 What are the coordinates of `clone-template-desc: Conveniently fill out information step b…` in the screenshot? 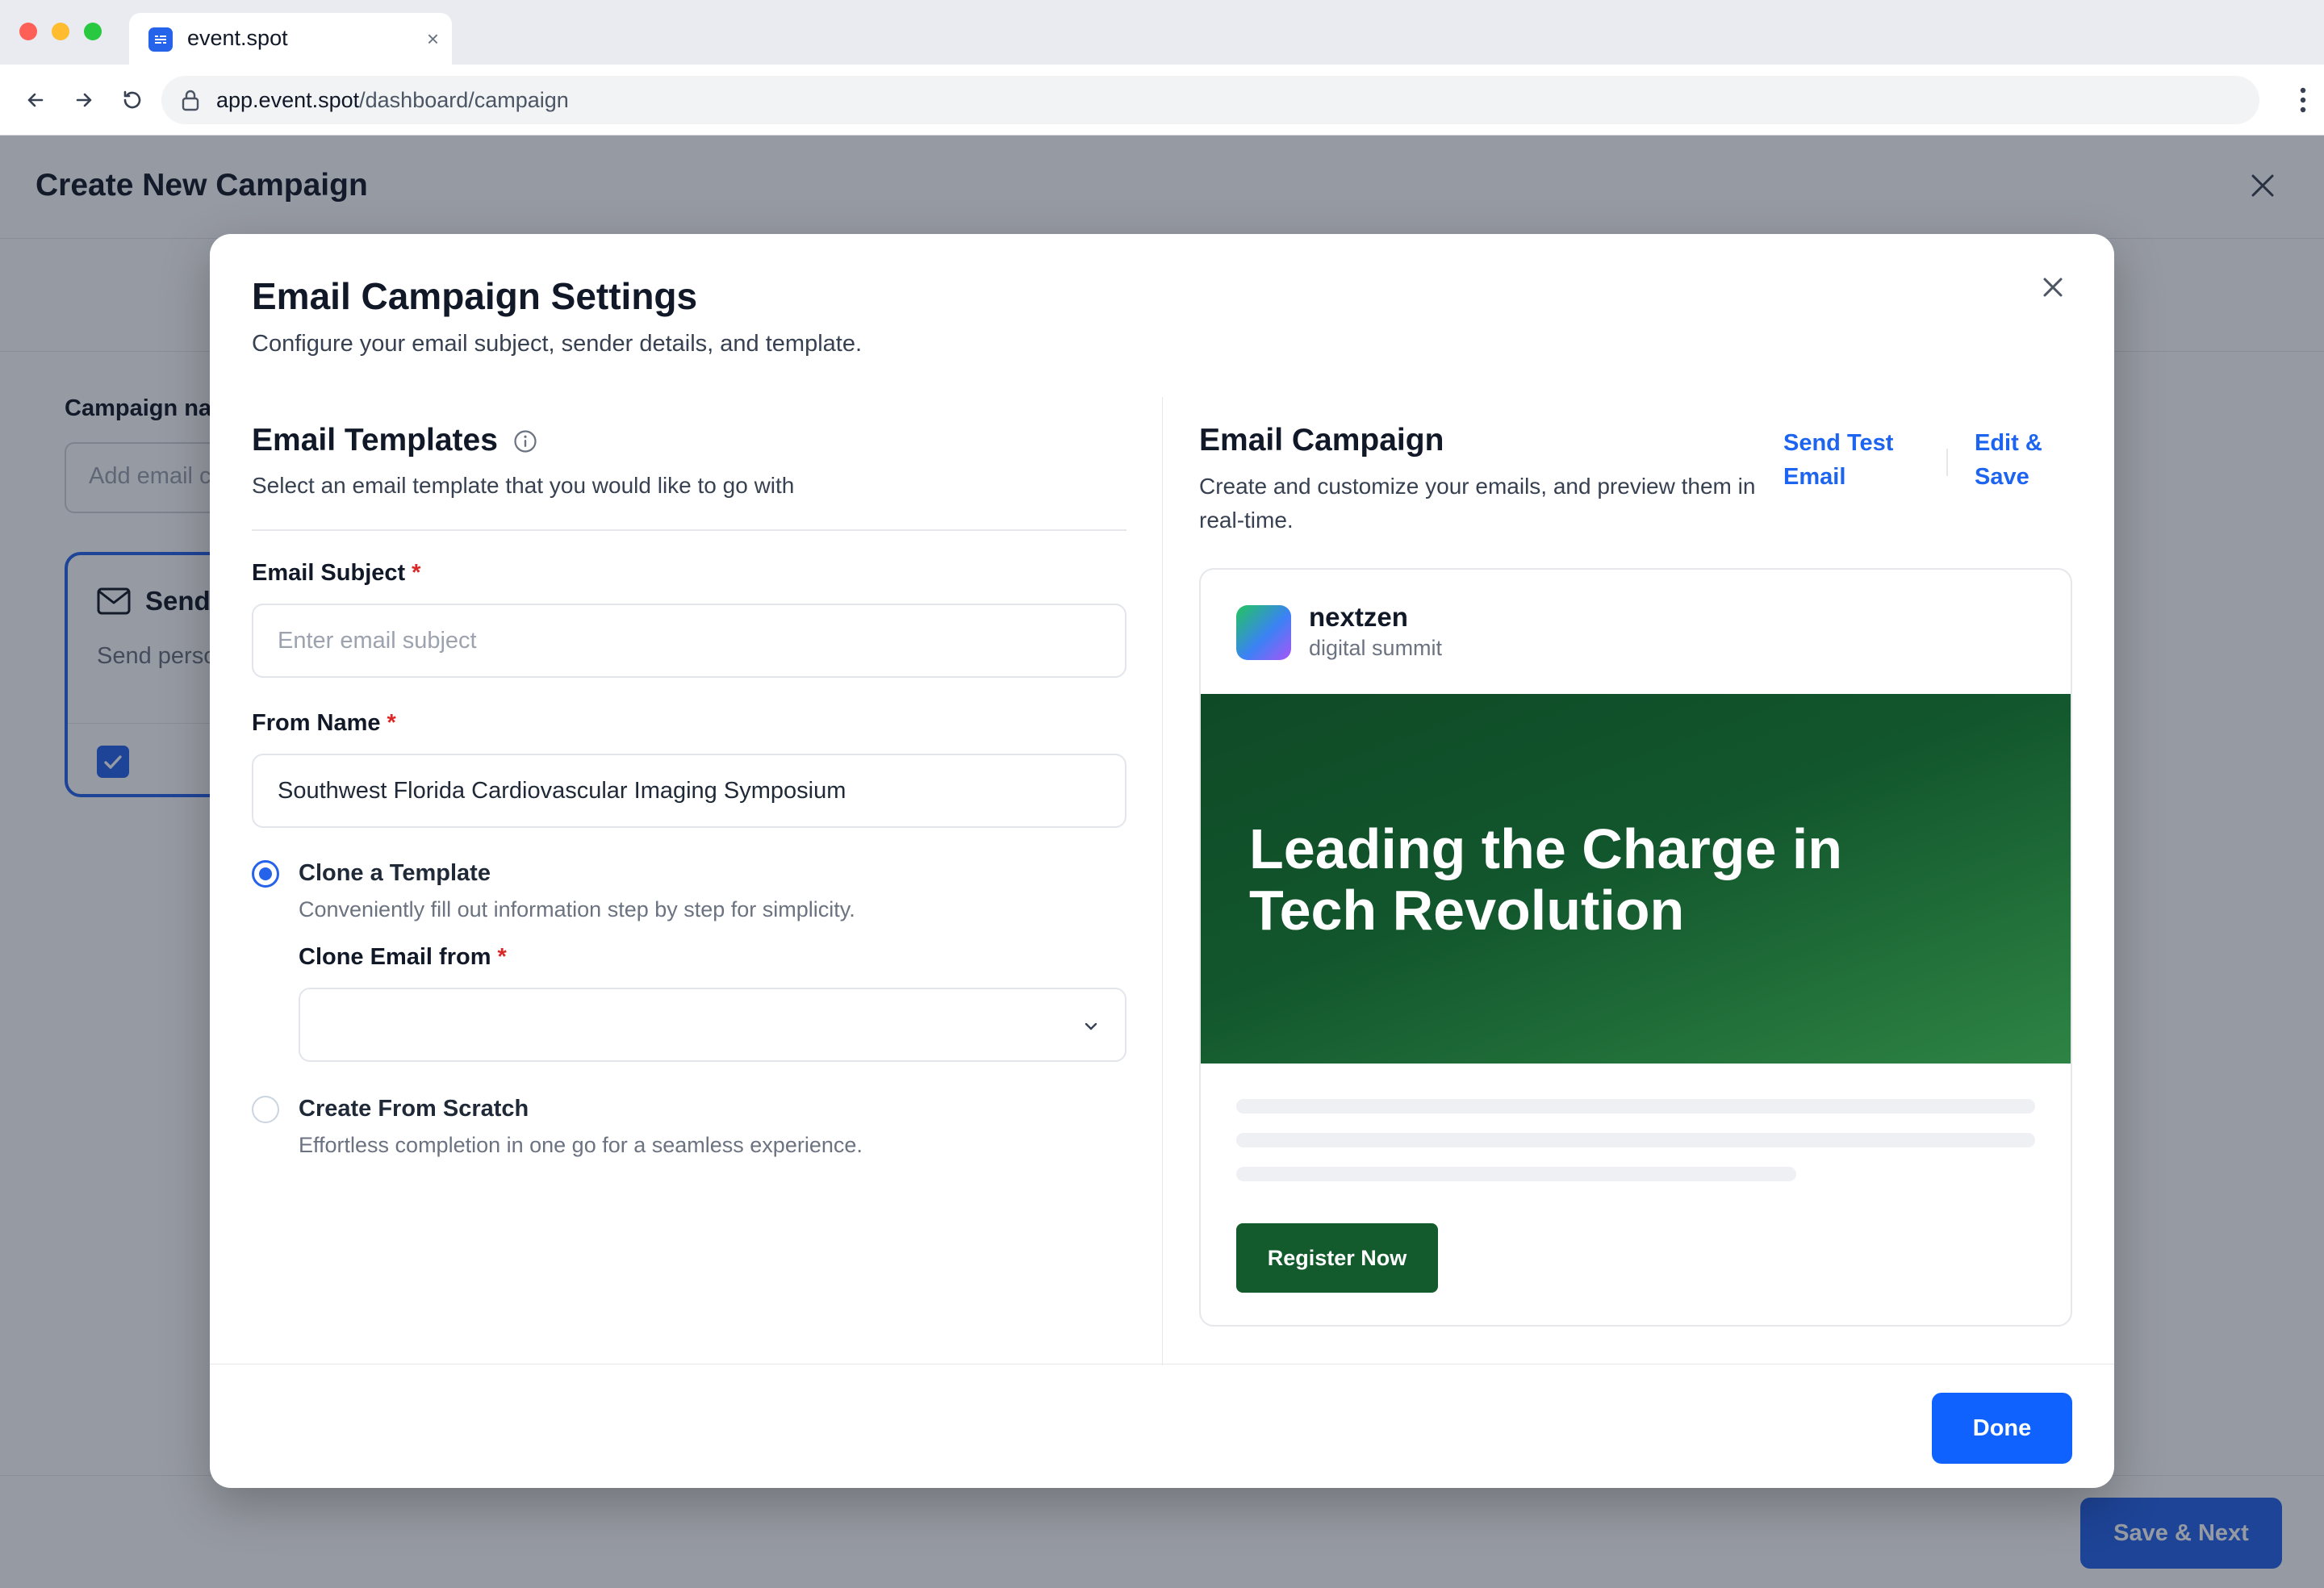 It's located at (577, 909).